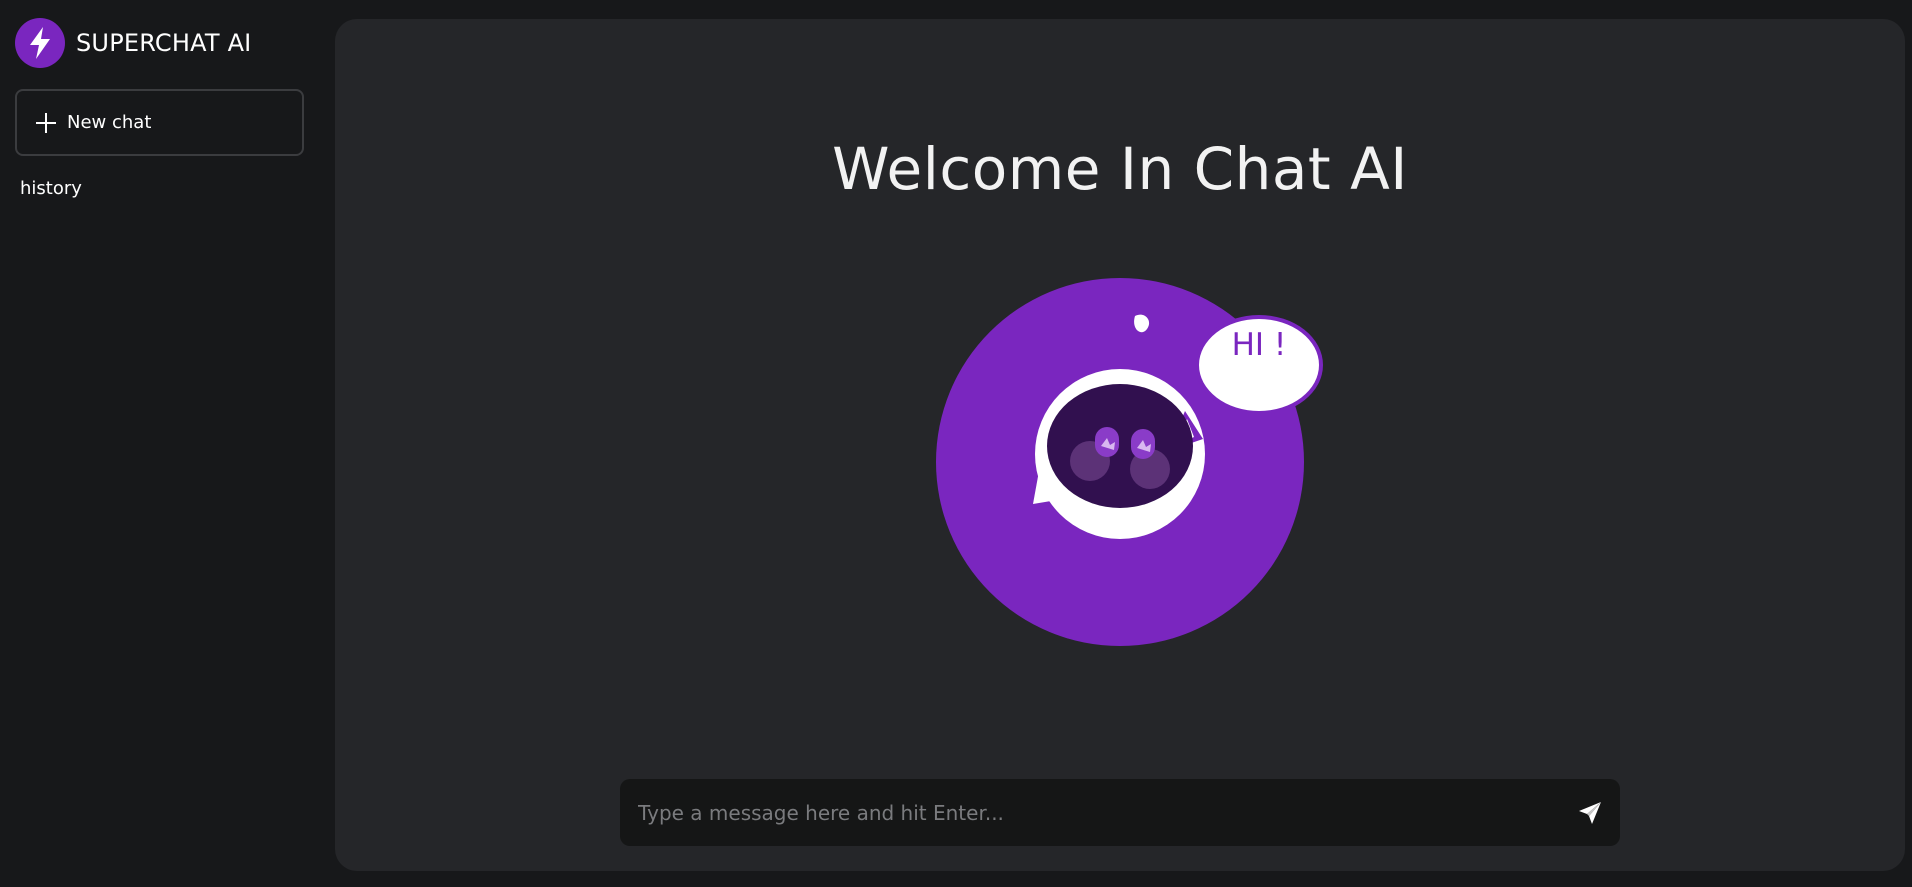 The height and width of the screenshot is (887, 1912). Describe the element at coordinates (1090, 812) in the screenshot. I see `message-input` at that location.